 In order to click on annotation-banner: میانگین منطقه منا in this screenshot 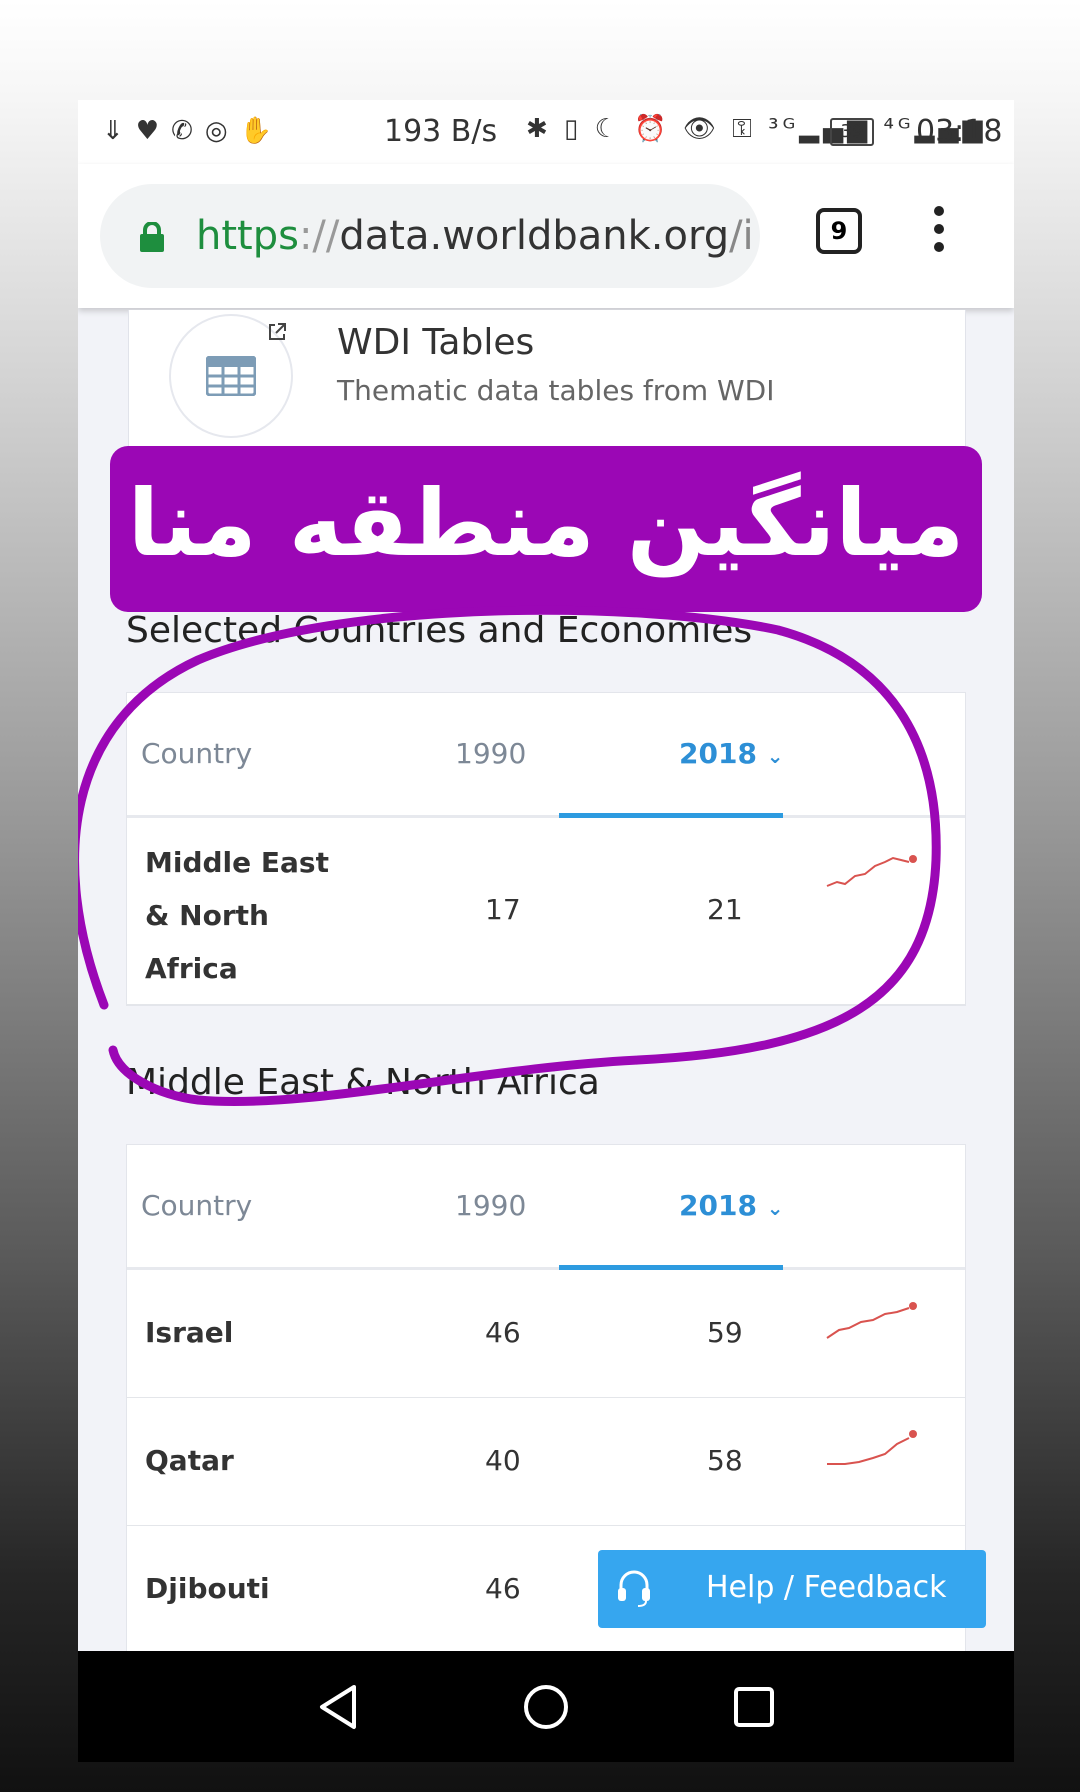, I will do `click(546, 529)`.